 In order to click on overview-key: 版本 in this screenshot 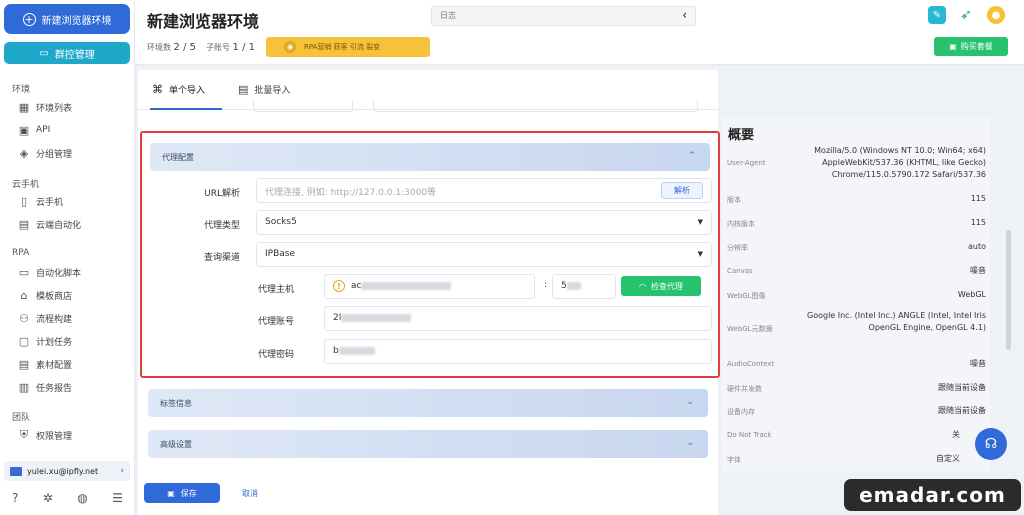, I will do `click(734, 200)`.